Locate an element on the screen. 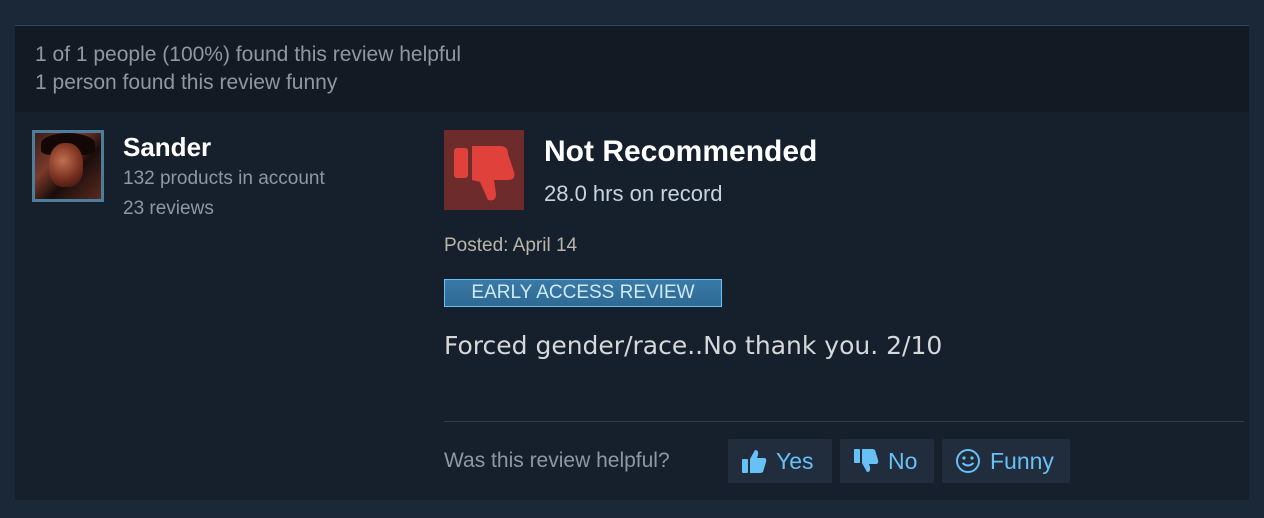  thumbs-down-small-icon is located at coordinates (866, 460).